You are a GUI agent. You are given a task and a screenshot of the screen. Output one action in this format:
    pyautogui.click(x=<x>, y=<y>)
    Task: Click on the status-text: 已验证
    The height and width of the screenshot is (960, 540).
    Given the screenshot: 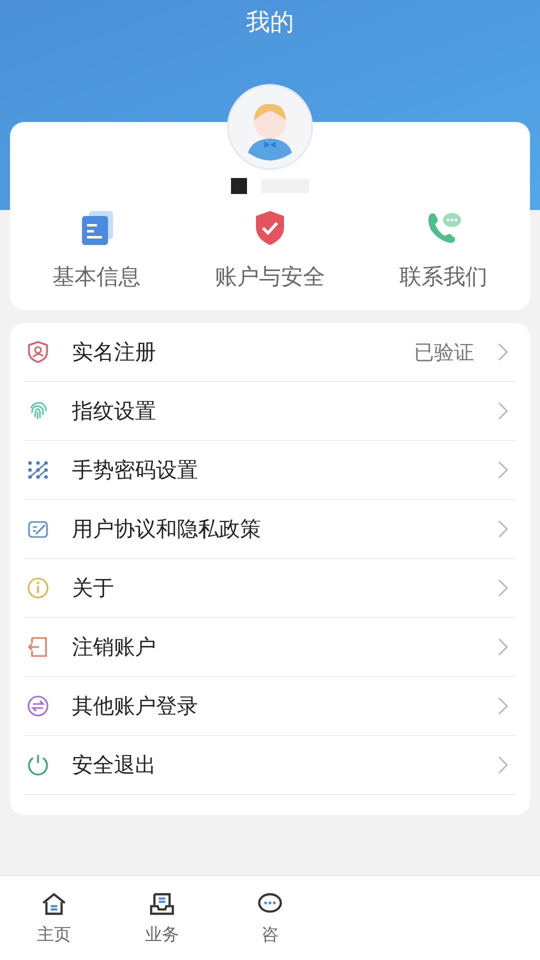 What is the action you would take?
    pyautogui.click(x=444, y=352)
    